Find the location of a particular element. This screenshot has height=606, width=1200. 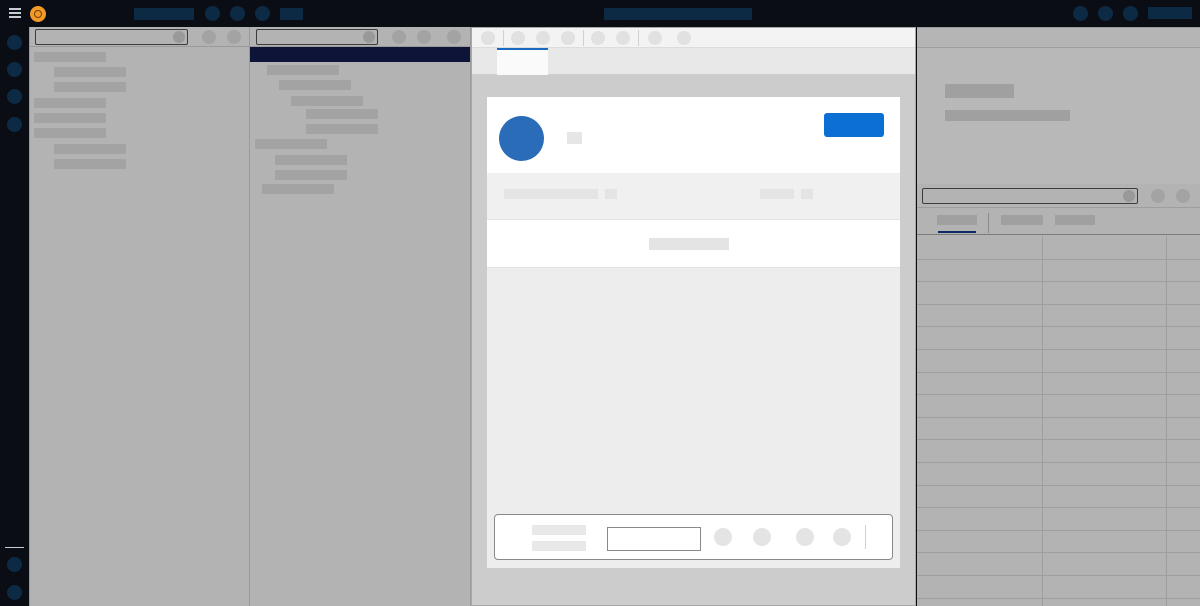

user-menu-placeholder is located at coordinates (1170, 13).